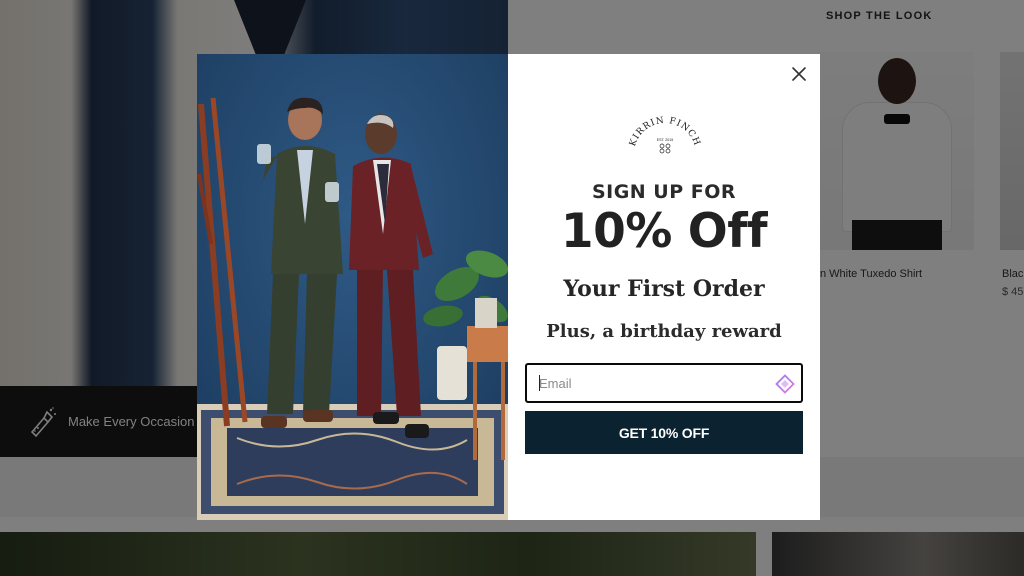  Describe the element at coordinates (665, 132) in the screenshot. I see `brand-name: KIRRIN FINCH` at that location.